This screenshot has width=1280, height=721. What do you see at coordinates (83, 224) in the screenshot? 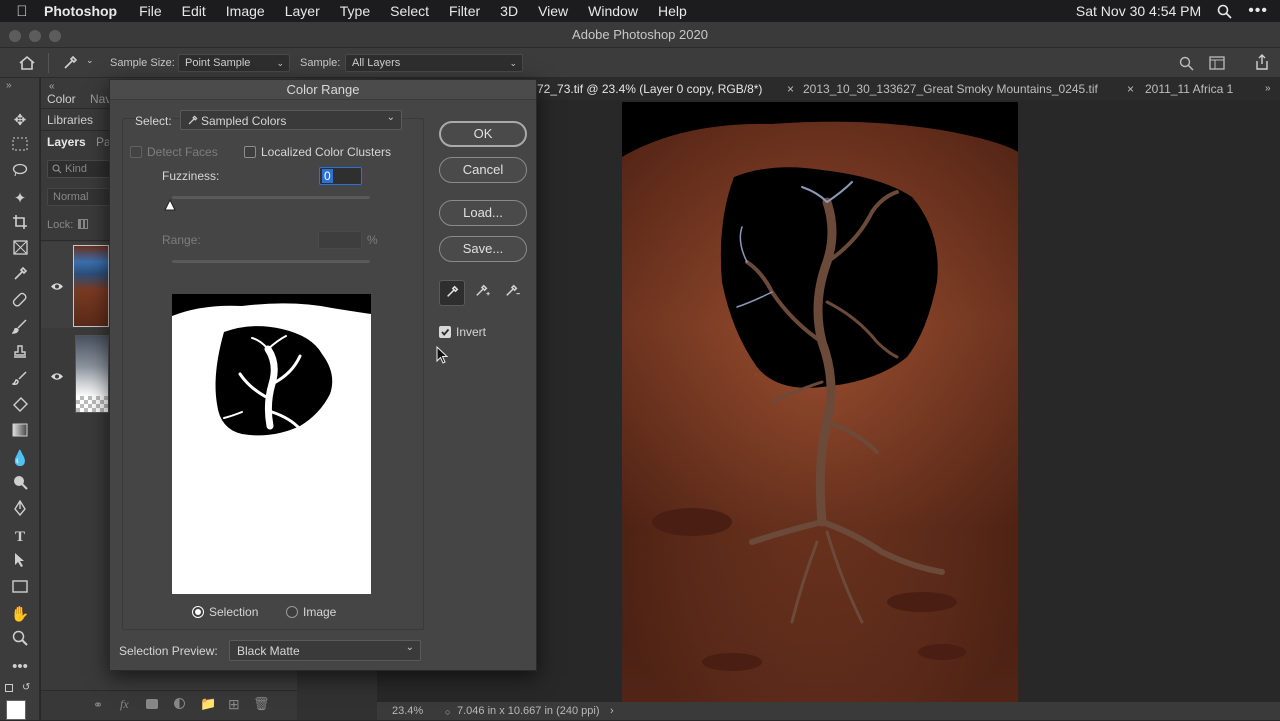
I see `lock-transparent-pixels-icon` at bounding box center [83, 224].